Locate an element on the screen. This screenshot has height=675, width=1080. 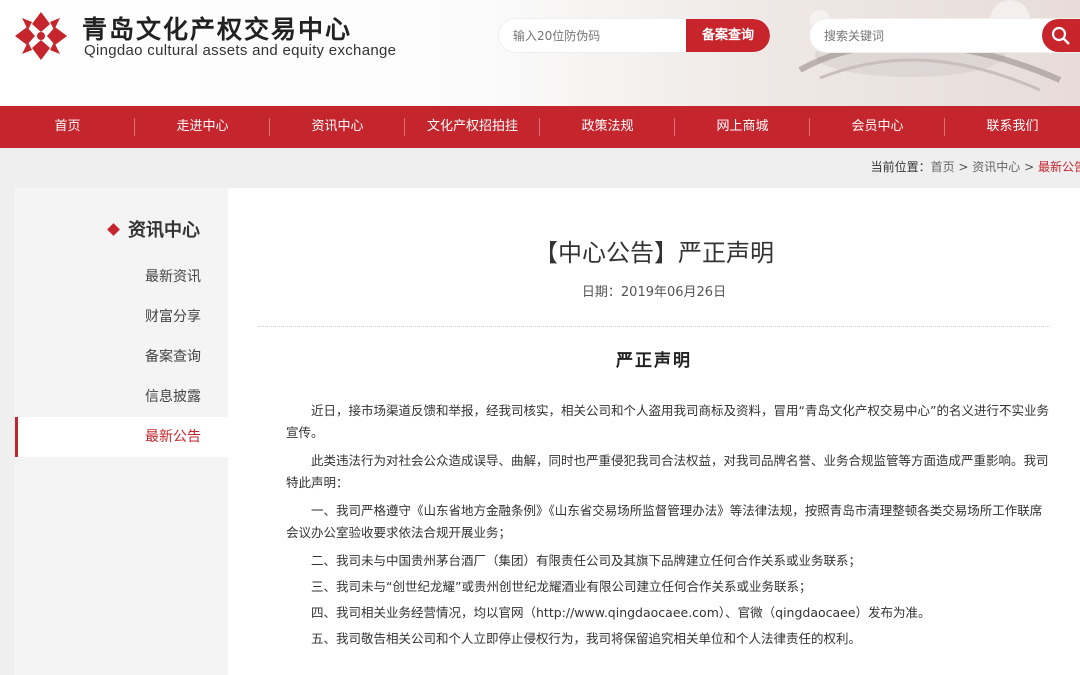
record-query-button: 备案查询 is located at coordinates (728, 35).